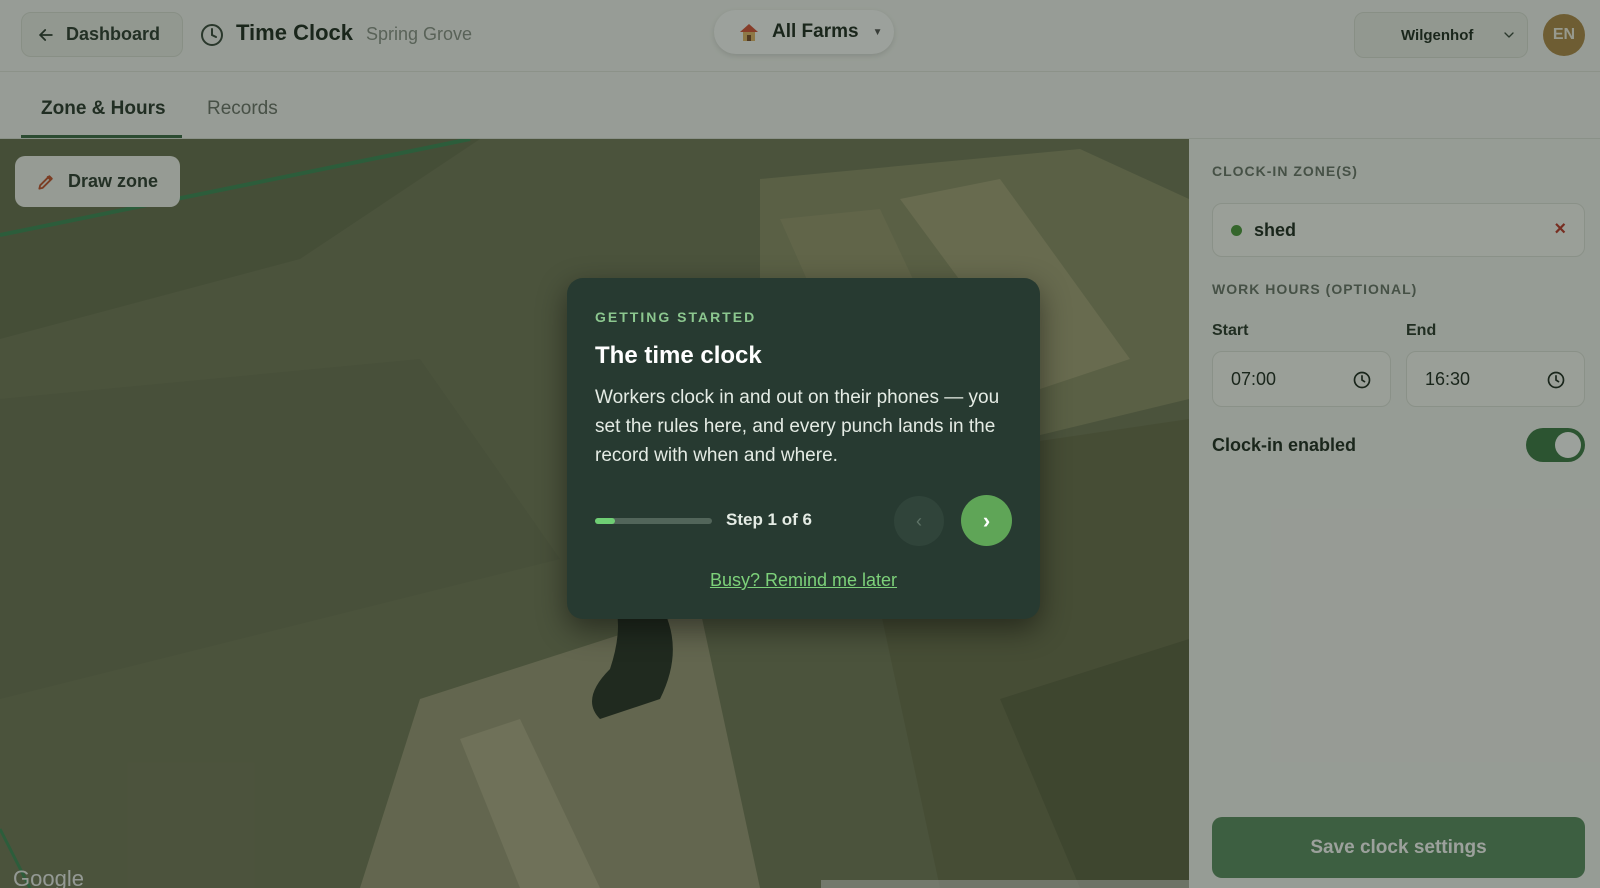  I want to click on dialog-title: The time clock, so click(678, 355).